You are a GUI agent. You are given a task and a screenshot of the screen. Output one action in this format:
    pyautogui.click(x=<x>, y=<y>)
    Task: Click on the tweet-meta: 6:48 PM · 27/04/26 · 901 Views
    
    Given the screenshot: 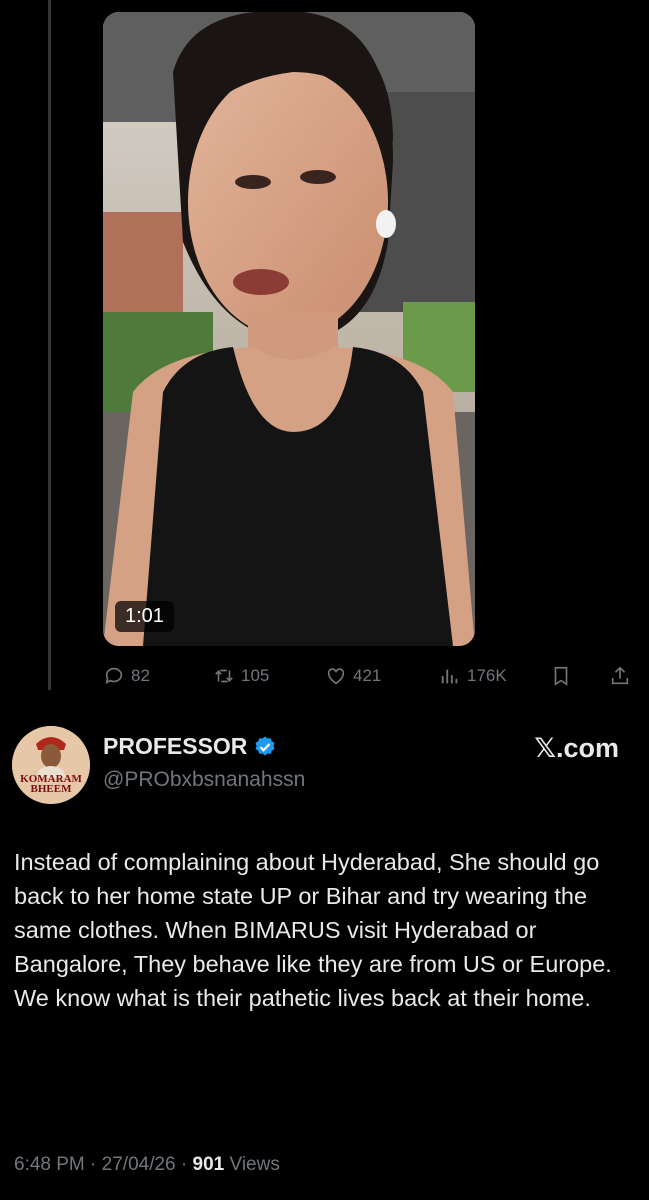 What is the action you would take?
    pyautogui.click(x=147, y=1165)
    